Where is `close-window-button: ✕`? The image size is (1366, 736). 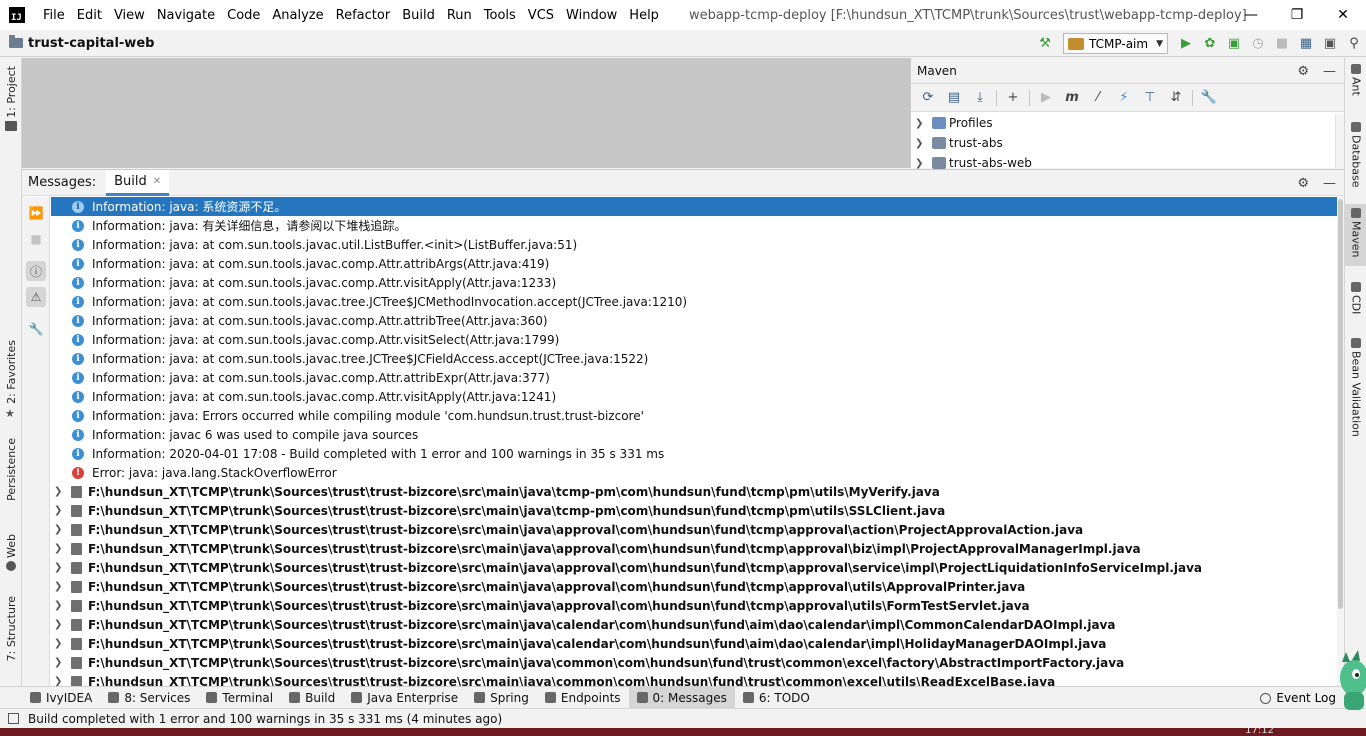 close-window-button: ✕ is located at coordinates (1343, 15).